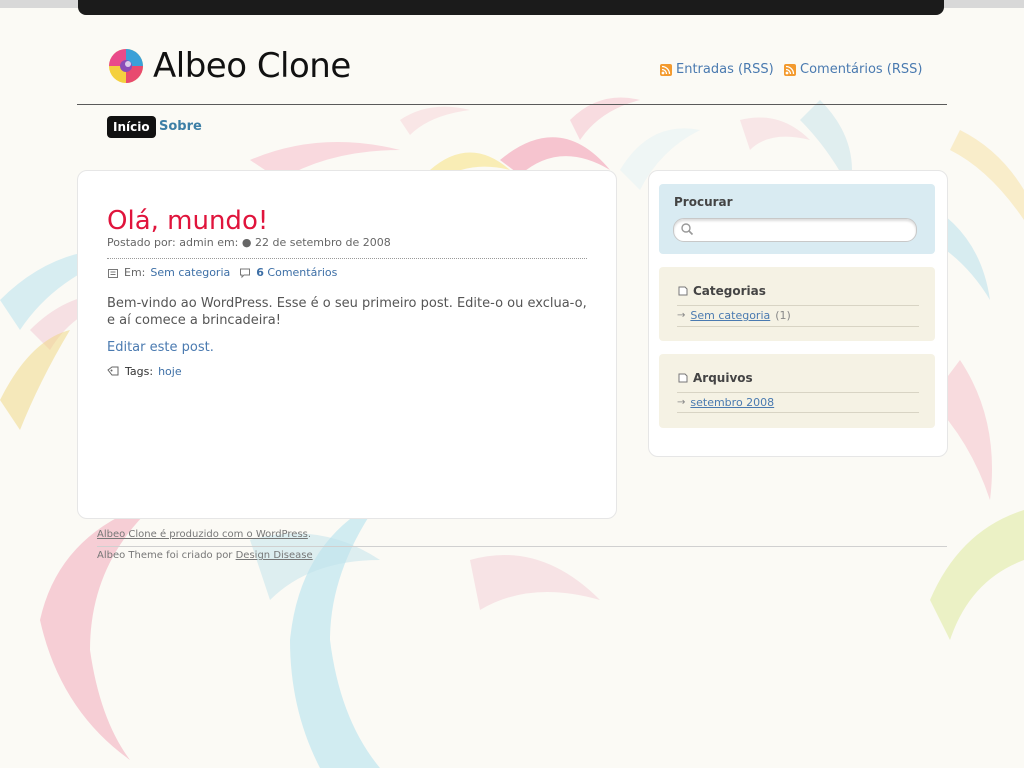 The width and height of the screenshot is (1024, 768). Describe the element at coordinates (113, 273) in the screenshot. I see `folder-icon` at that location.